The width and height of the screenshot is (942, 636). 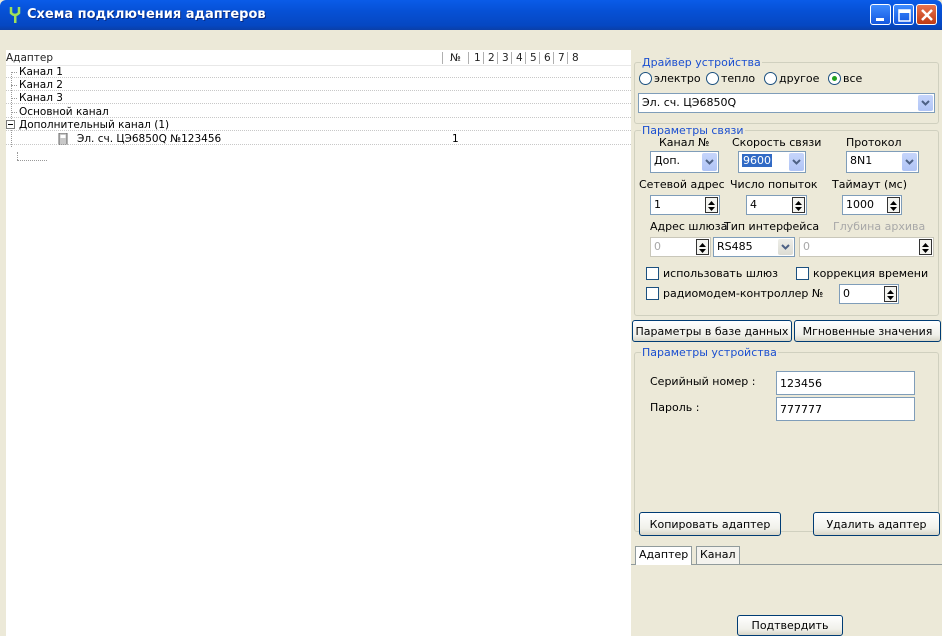 What do you see at coordinates (533, 58) in the screenshot?
I see `col-slot: 5` at bounding box center [533, 58].